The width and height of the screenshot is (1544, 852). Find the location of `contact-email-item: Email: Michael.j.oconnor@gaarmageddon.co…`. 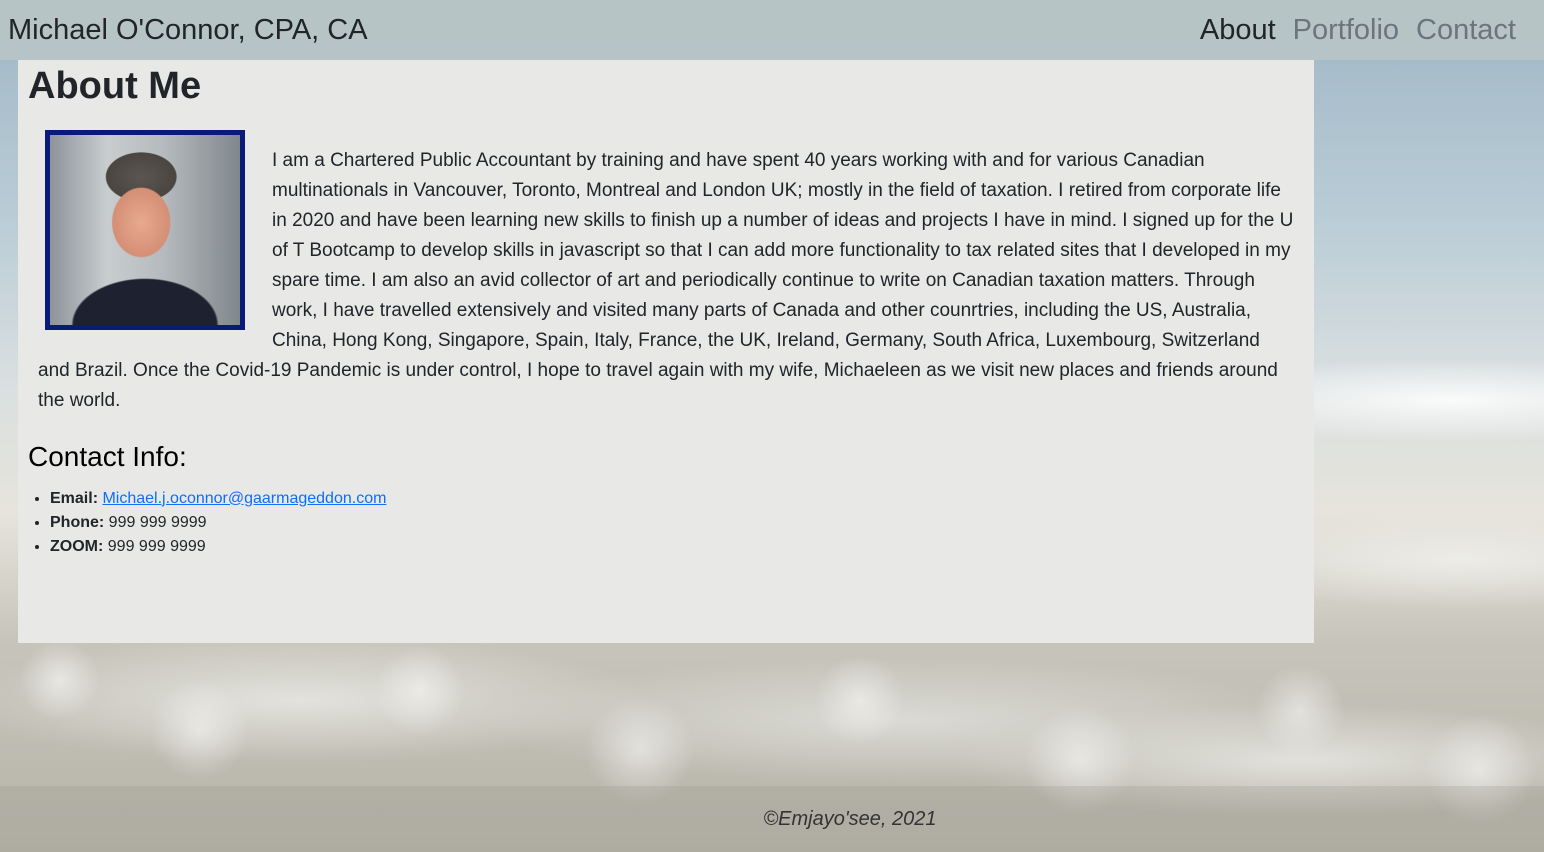

contact-email-item: Email: Michael.j.oconnor@gaarmageddon.co… is located at coordinates (677, 499).